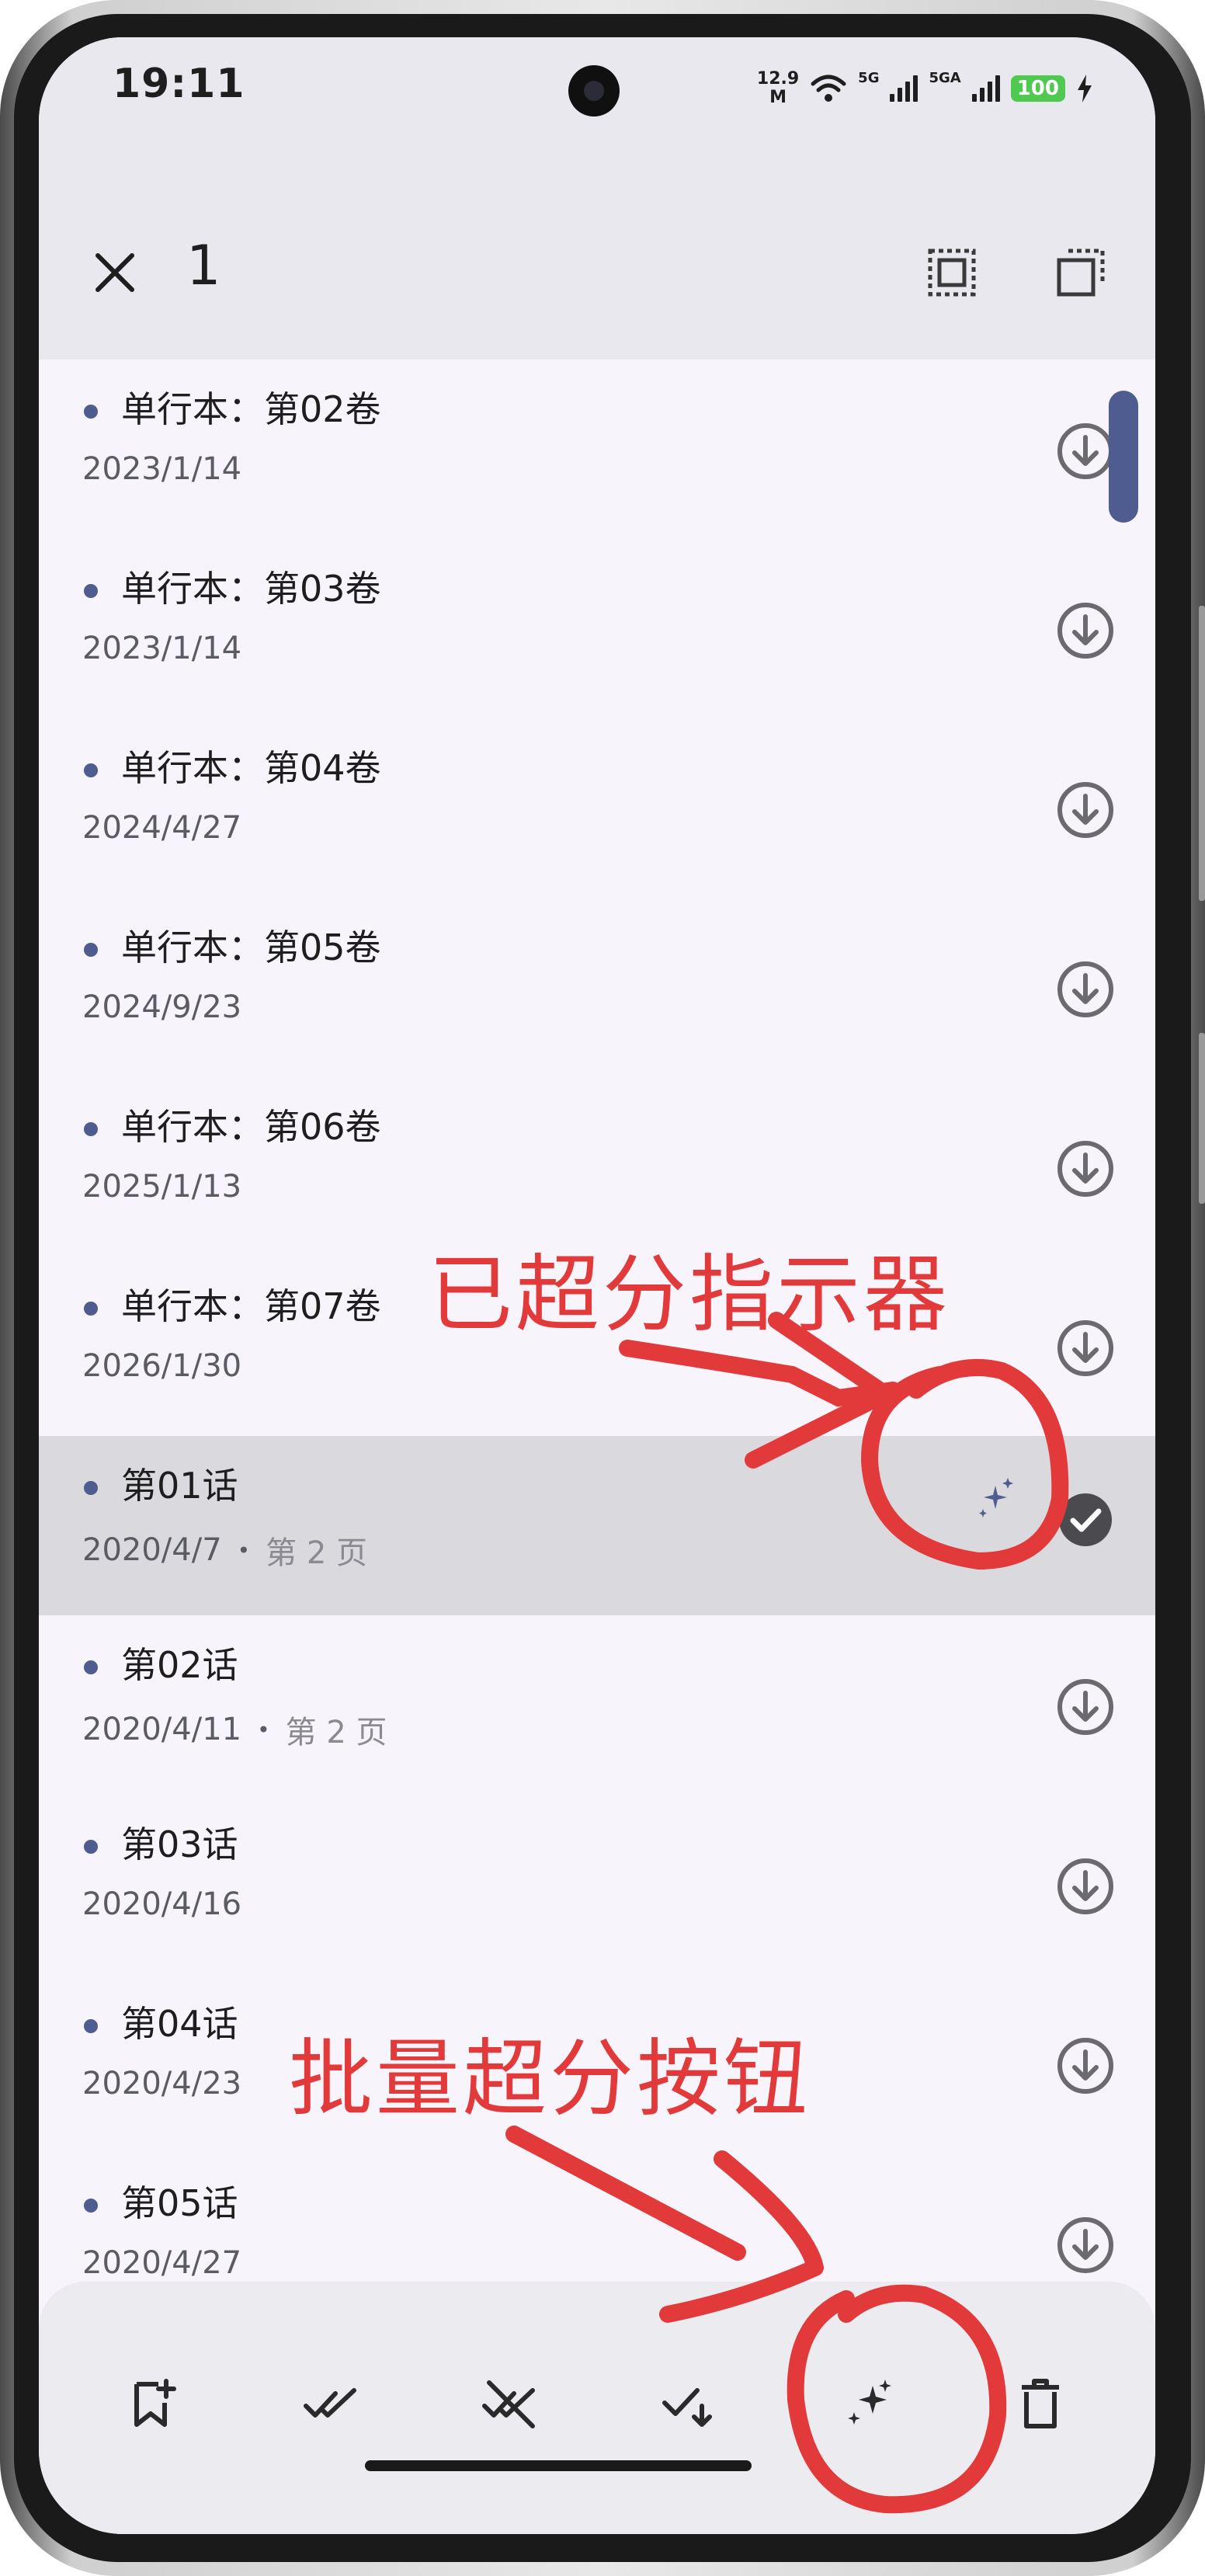 This screenshot has height=2576, width=1205. What do you see at coordinates (179, 1665) in the screenshot?
I see `chapter-title: 第02话` at bounding box center [179, 1665].